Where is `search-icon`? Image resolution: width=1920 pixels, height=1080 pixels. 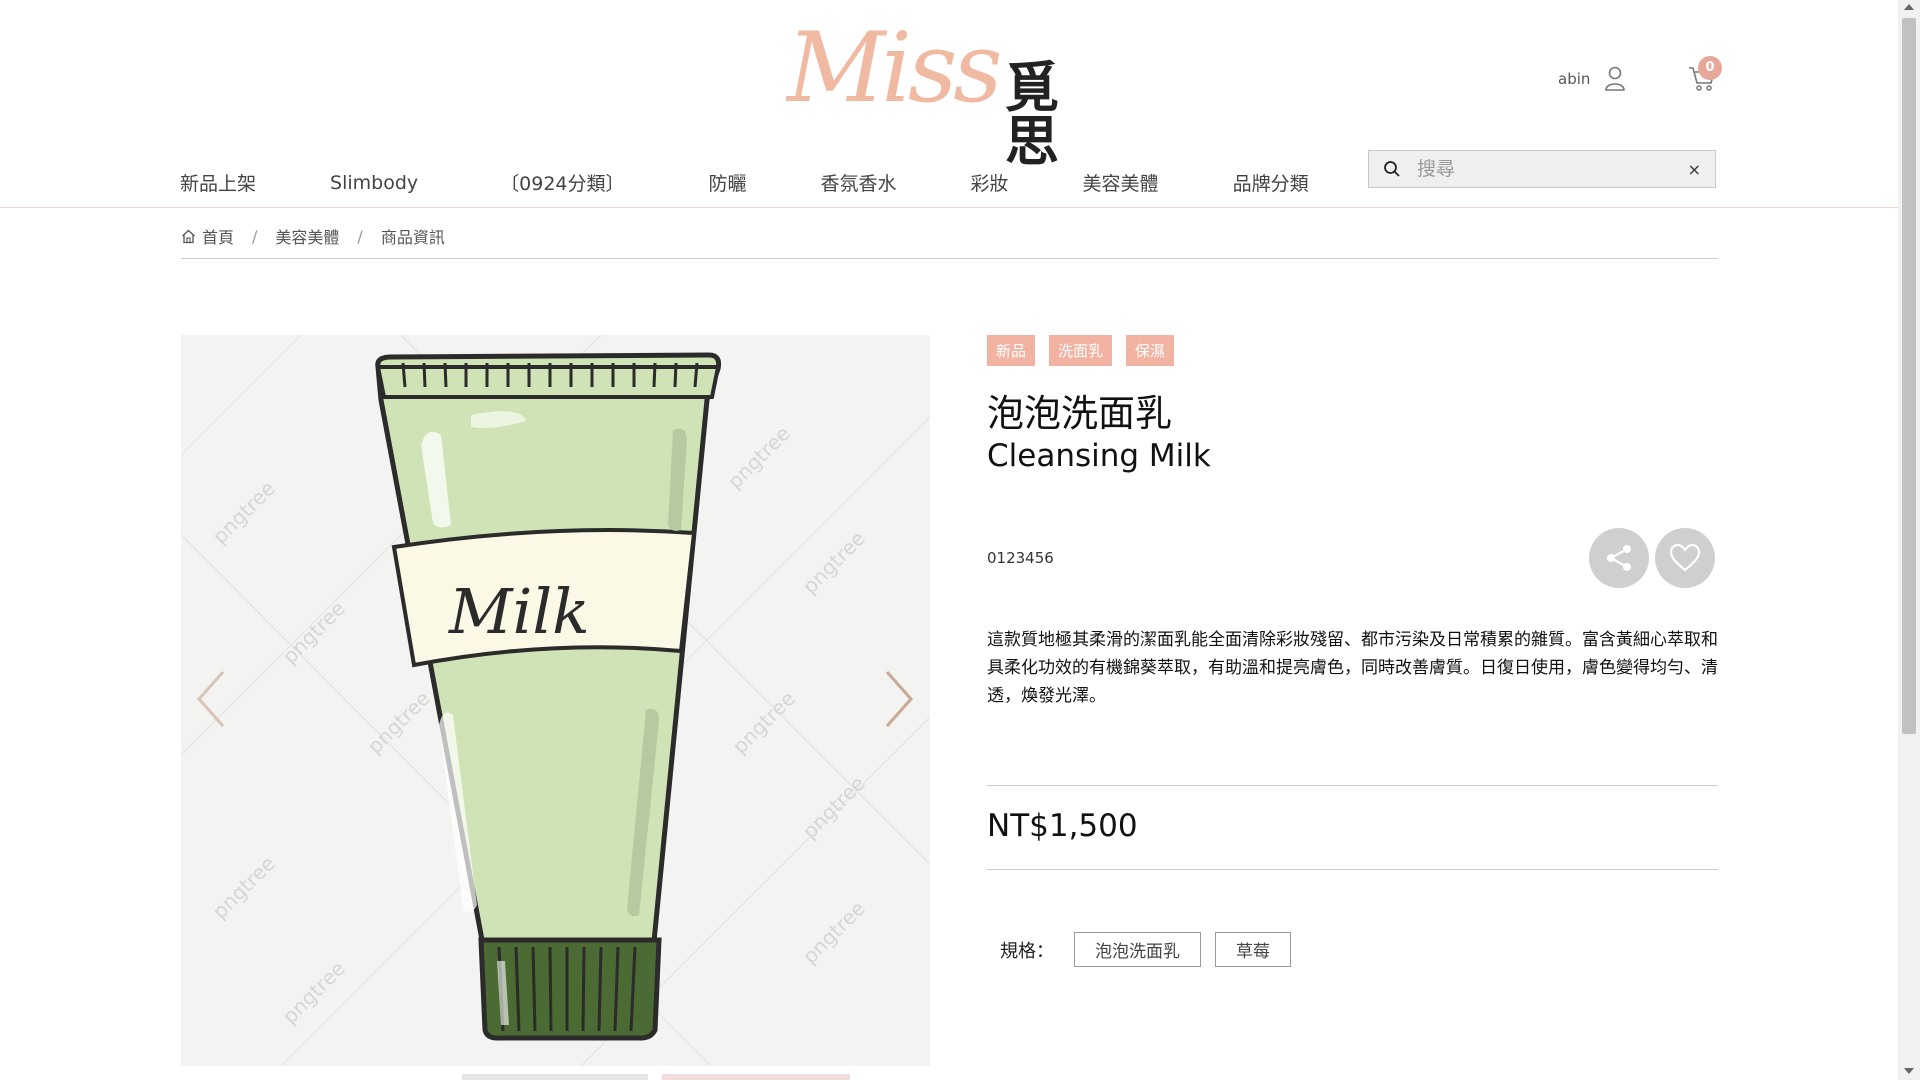 search-icon is located at coordinates (1392, 169).